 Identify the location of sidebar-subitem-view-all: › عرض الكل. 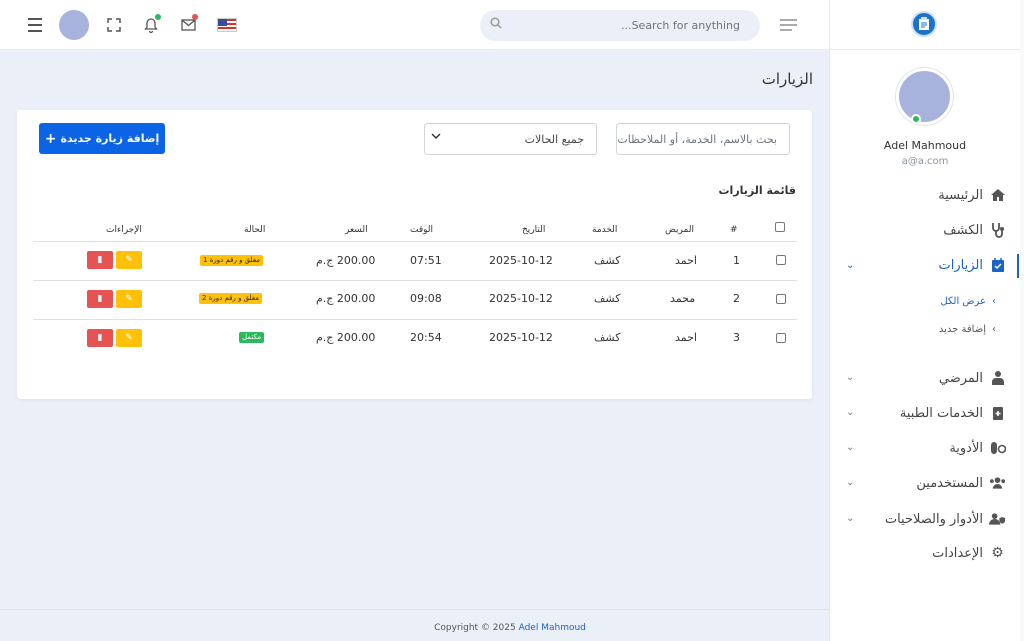
(968, 301).